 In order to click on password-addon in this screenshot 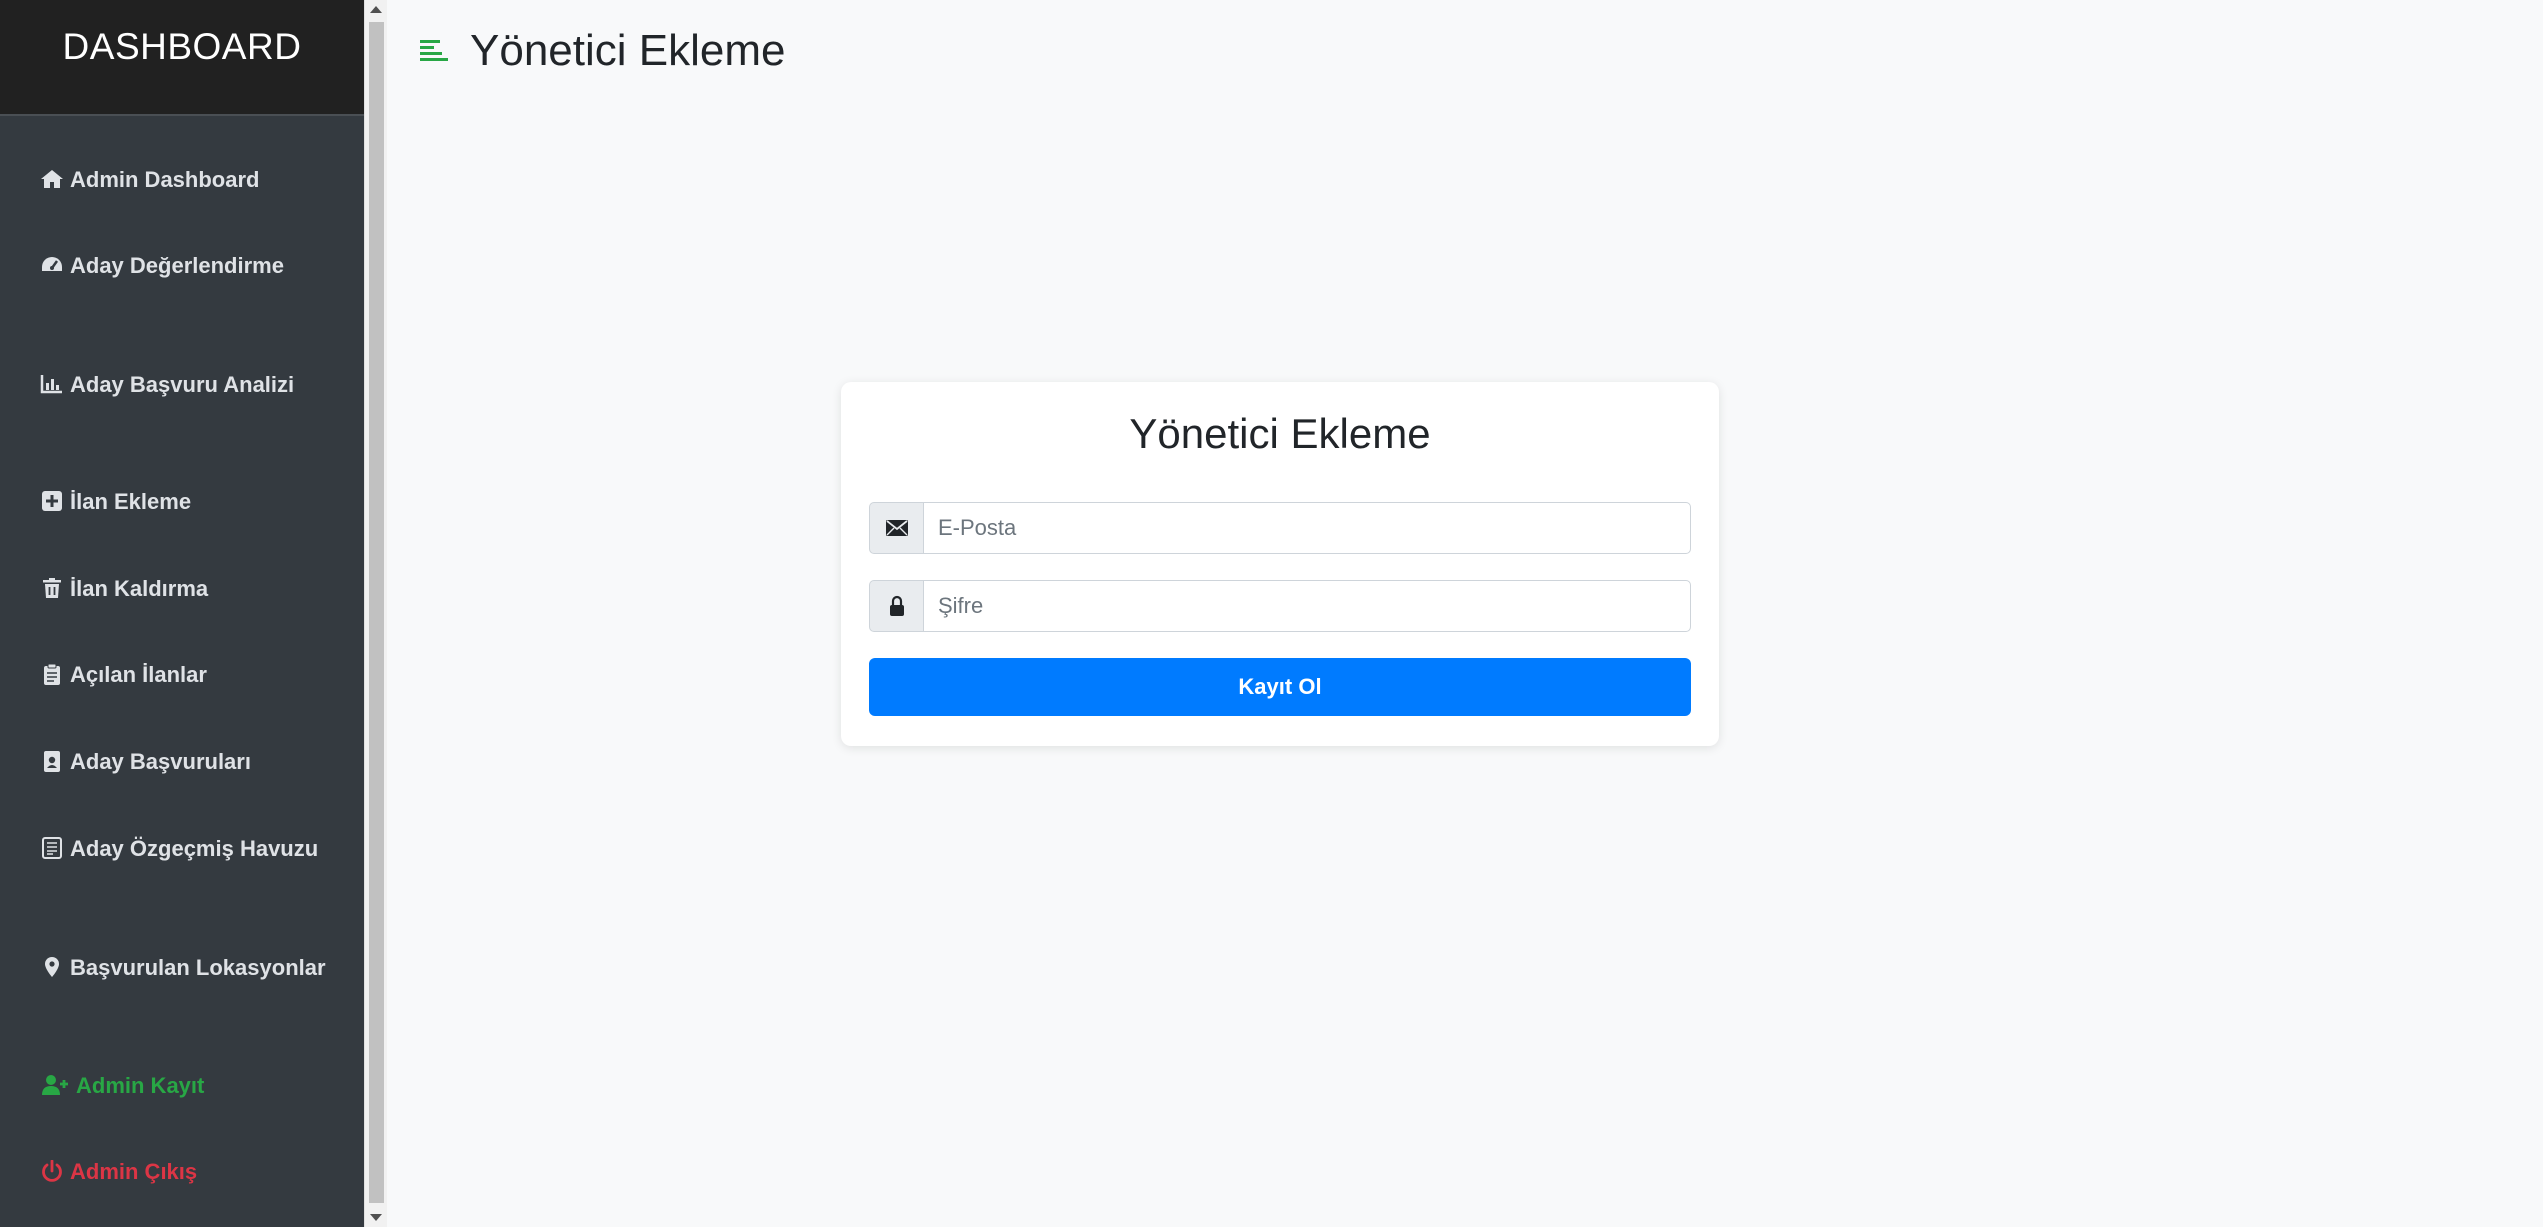, I will do `click(896, 606)`.